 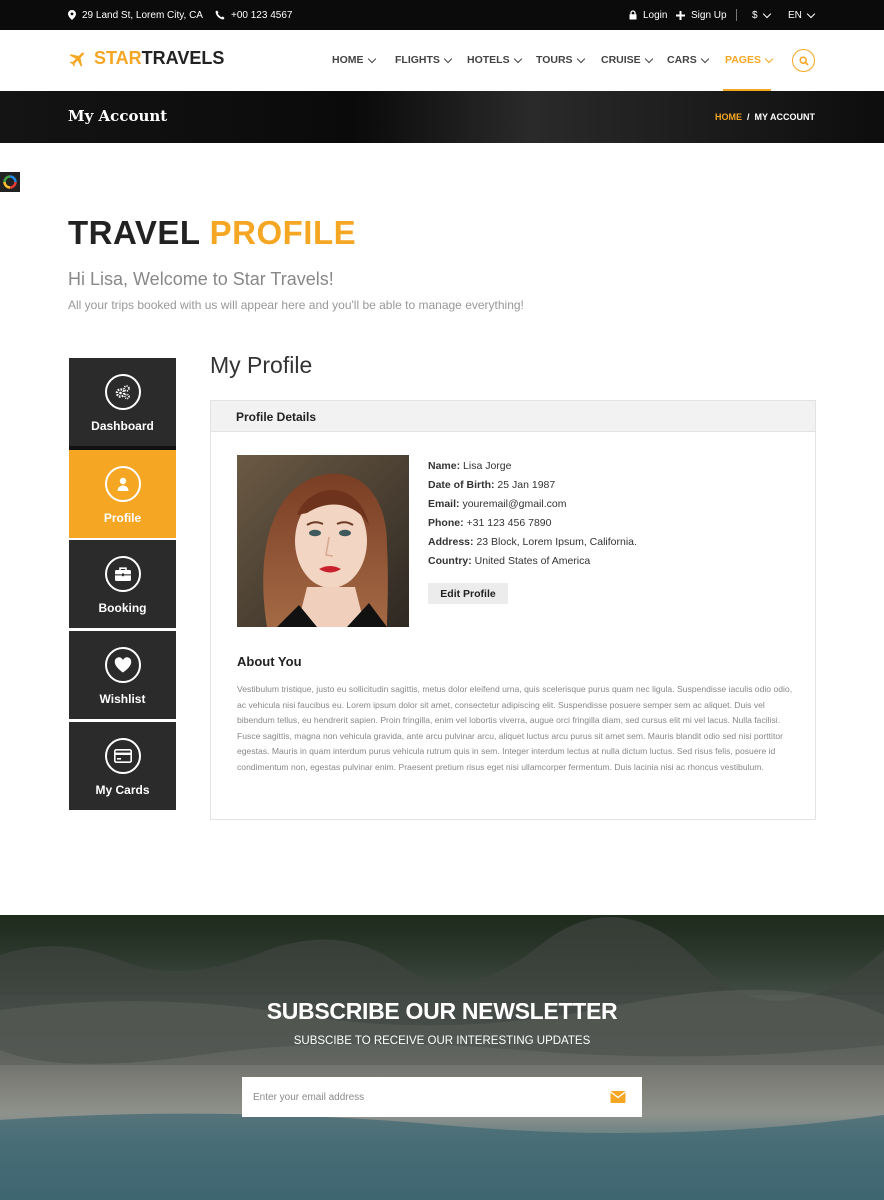 I want to click on page-title-band: My Account HOME / MY ACCOUNT, so click(x=442, y=117).